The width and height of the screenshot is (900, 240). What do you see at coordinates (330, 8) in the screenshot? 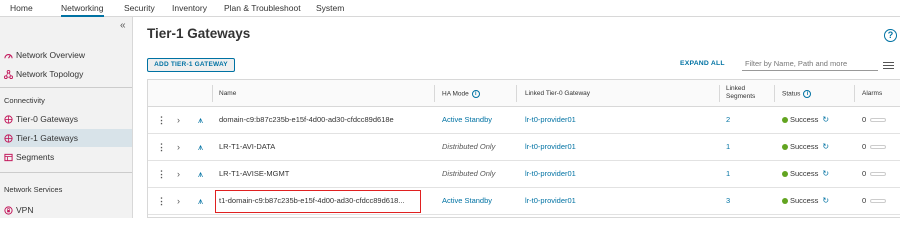
I see `tab-system: System` at bounding box center [330, 8].